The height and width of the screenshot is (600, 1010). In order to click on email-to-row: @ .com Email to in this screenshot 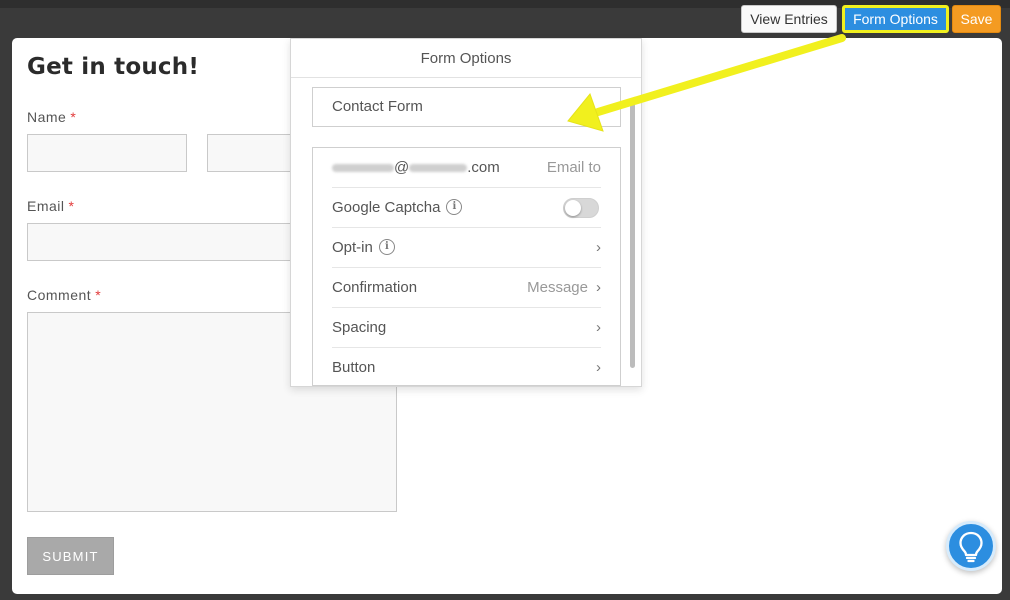, I will do `click(466, 168)`.